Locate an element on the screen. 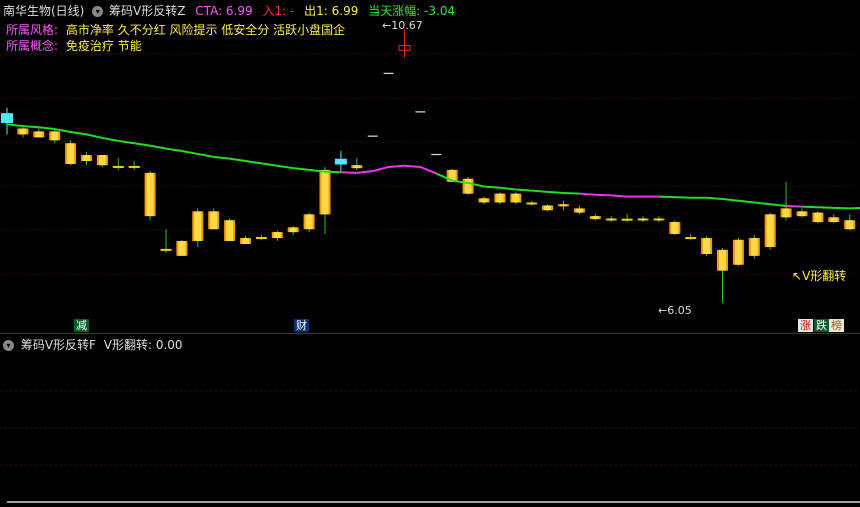  sub-indicator-value: V形翻转: 0.00 is located at coordinates (143, 345).